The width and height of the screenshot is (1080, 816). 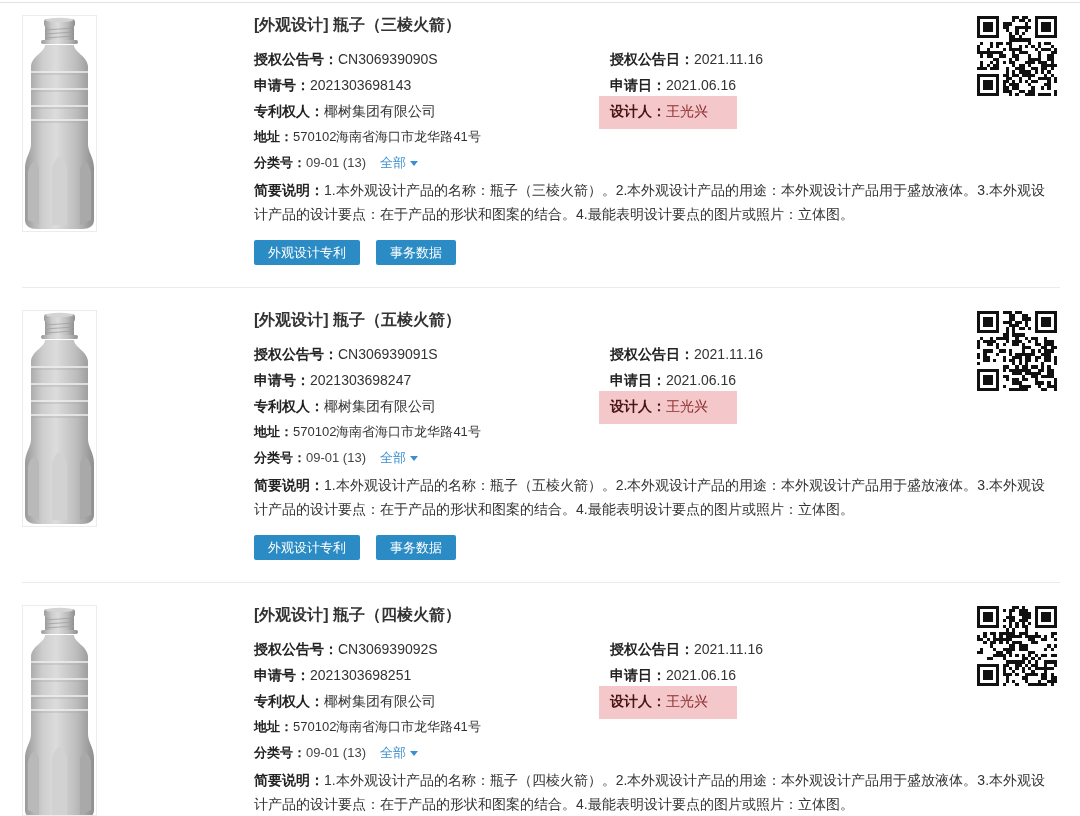 I want to click on field-value: CN306939092S, so click(x=388, y=649).